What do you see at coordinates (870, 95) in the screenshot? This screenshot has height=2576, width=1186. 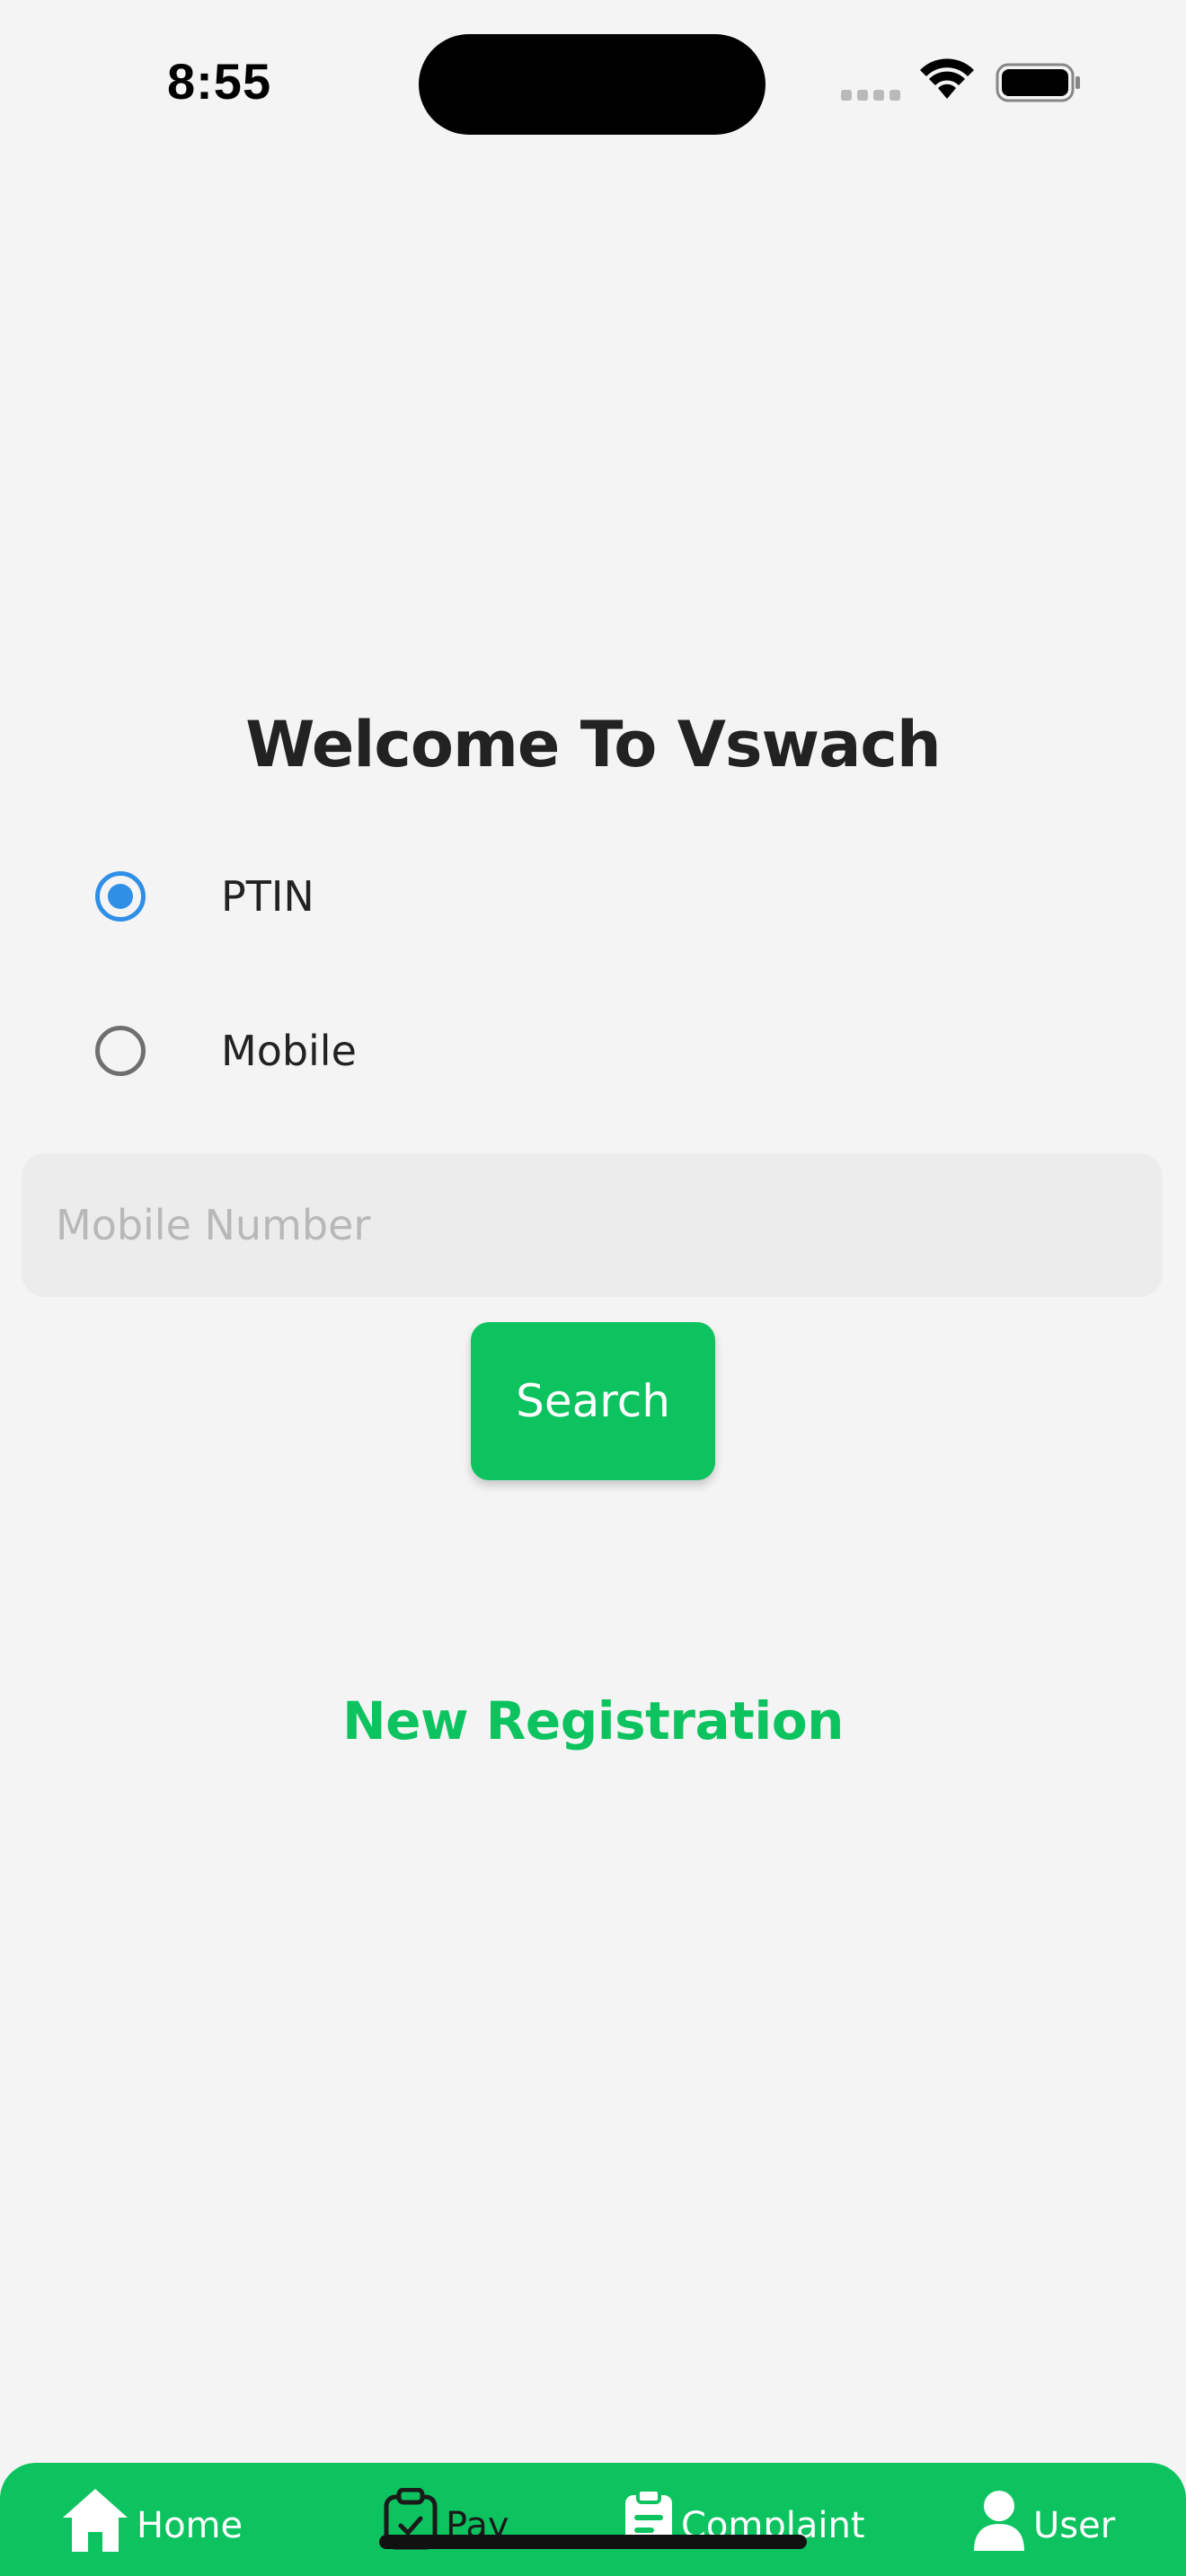 I see `cellular-signal-icon` at bounding box center [870, 95].